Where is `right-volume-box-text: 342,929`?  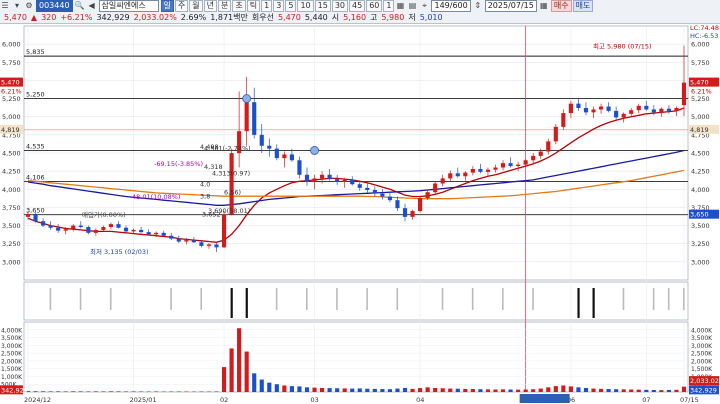 right-volume-box-text: 342,929 is located at coordinates (703, 390).